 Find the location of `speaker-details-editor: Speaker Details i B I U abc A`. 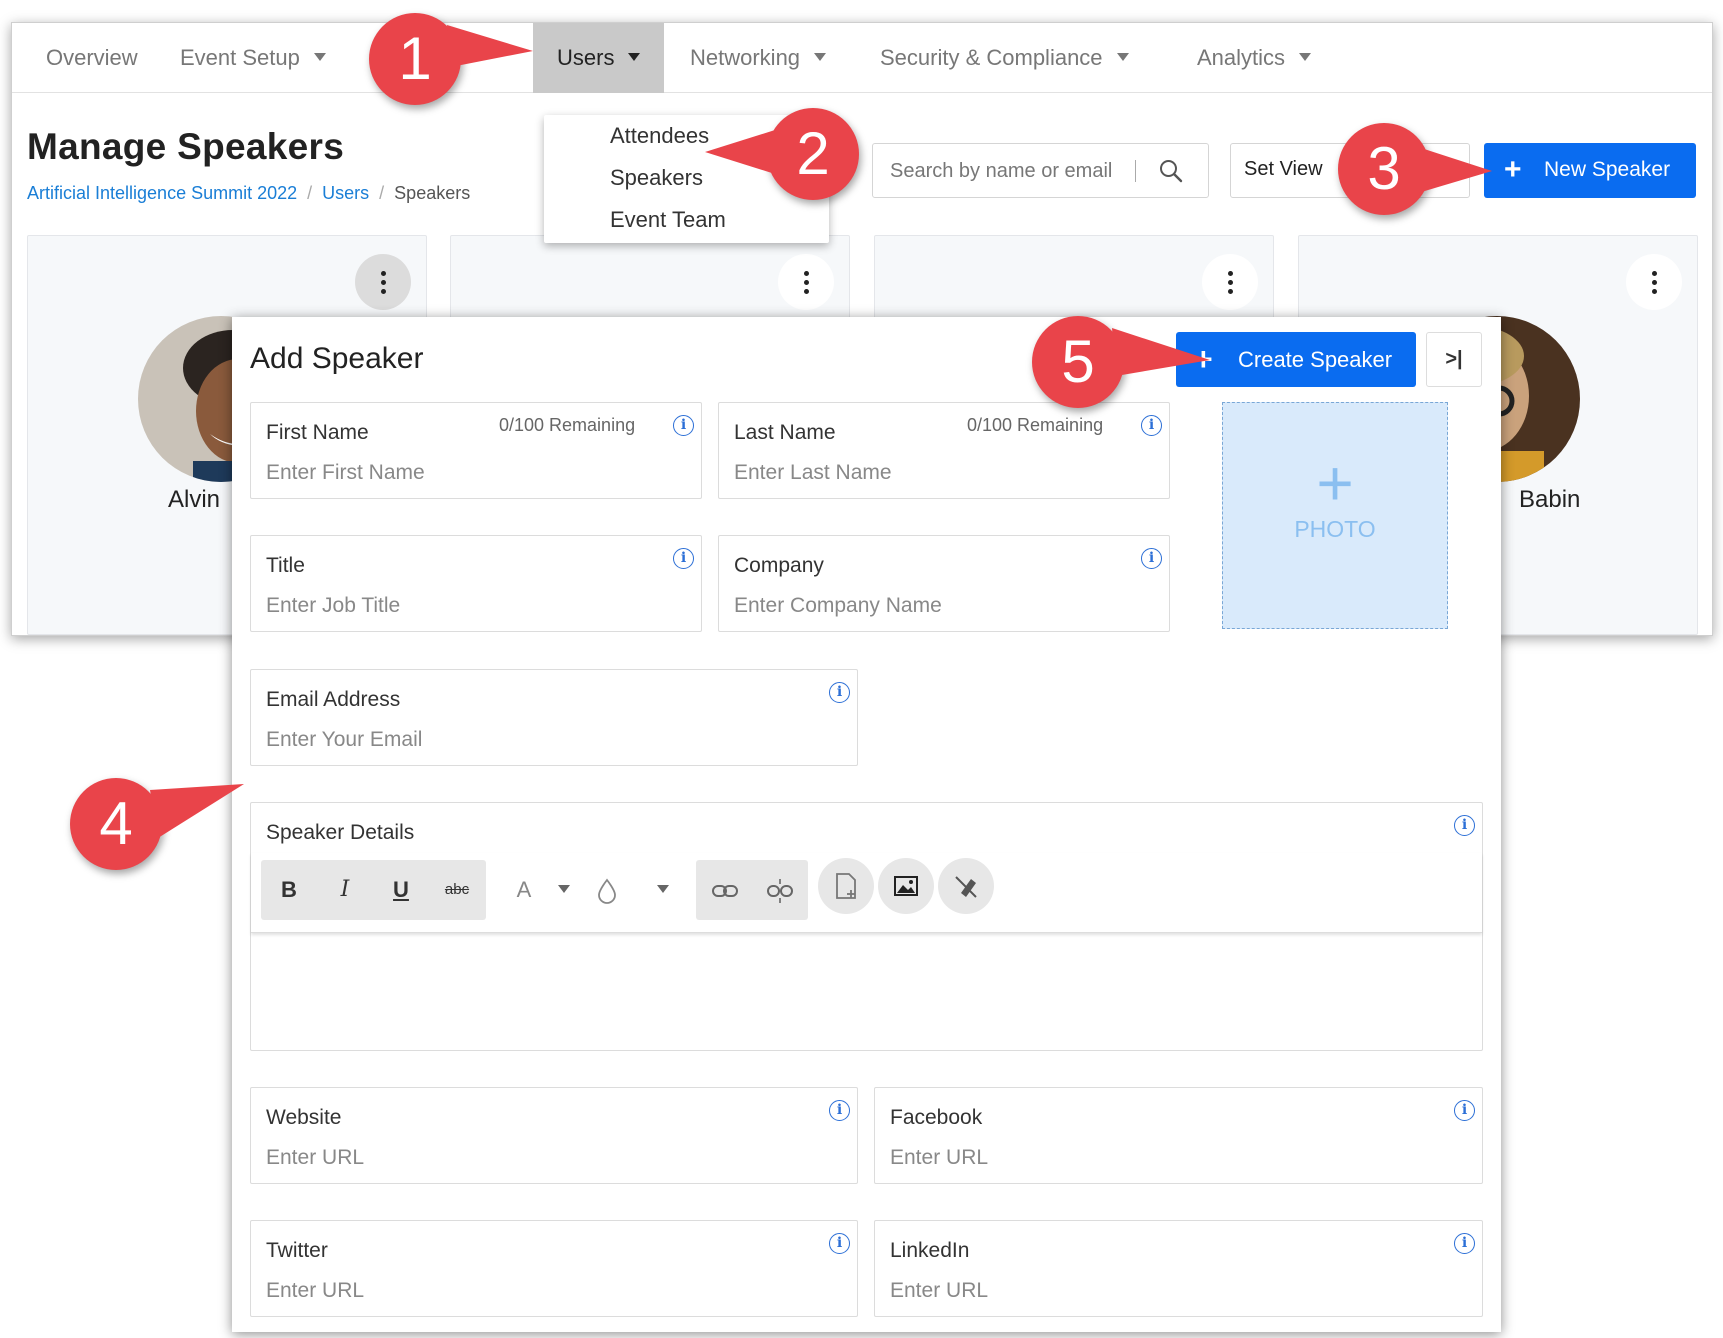

speaker-details-editor: Speaker Details i B I U abc A is located at coordinates (866, 926).